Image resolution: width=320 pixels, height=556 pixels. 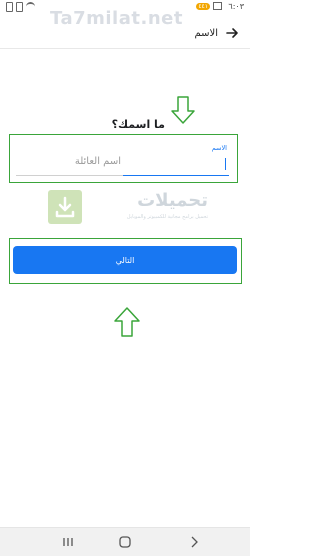 I want to click on app-bar-divider, so click(x=125, y=48).